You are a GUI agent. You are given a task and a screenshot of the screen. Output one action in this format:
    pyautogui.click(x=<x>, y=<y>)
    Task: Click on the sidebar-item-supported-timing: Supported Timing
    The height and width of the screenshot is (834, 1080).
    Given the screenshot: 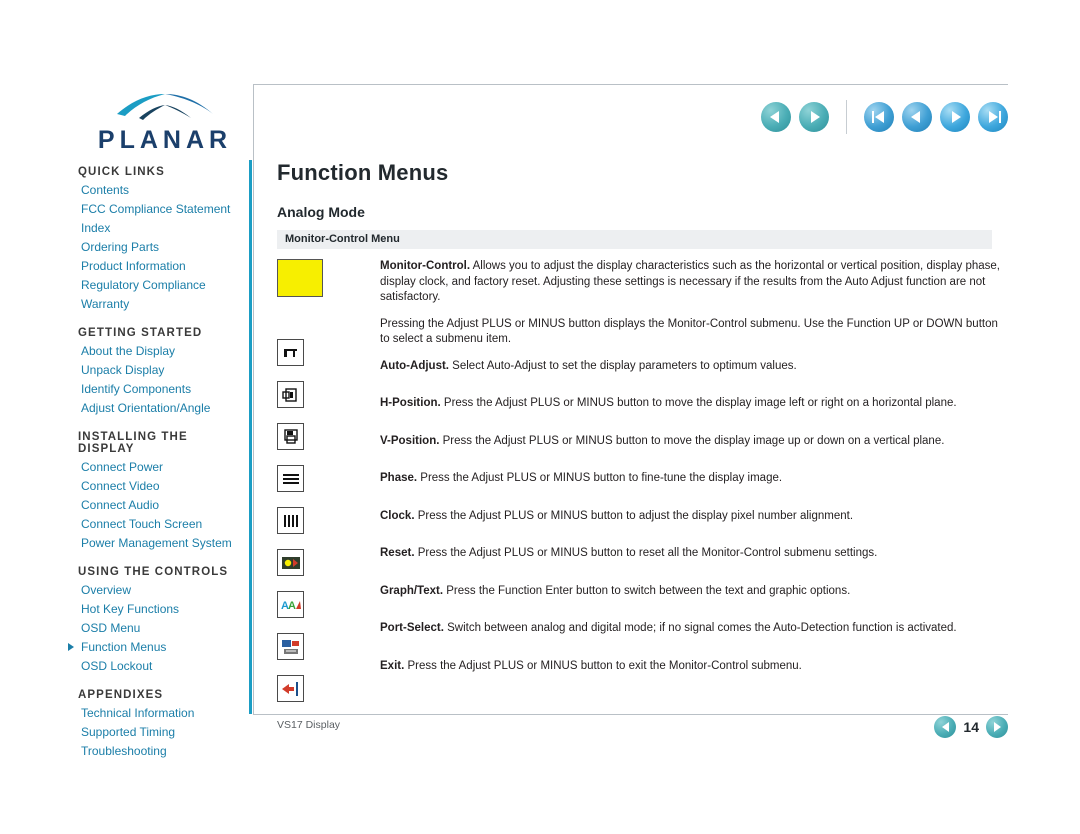 What is the action you would take?
    pyautogui.click(x=162, y=732)
    